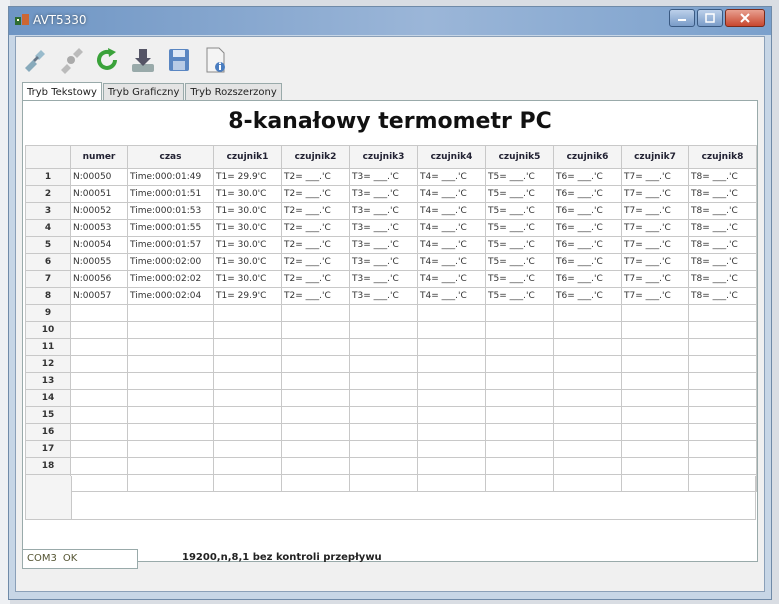 The image size is (779, 604). Describe the element at coordinates (315, 157) in the screenshot. I see `column-header-czujnik2: czujnik2` at that location.